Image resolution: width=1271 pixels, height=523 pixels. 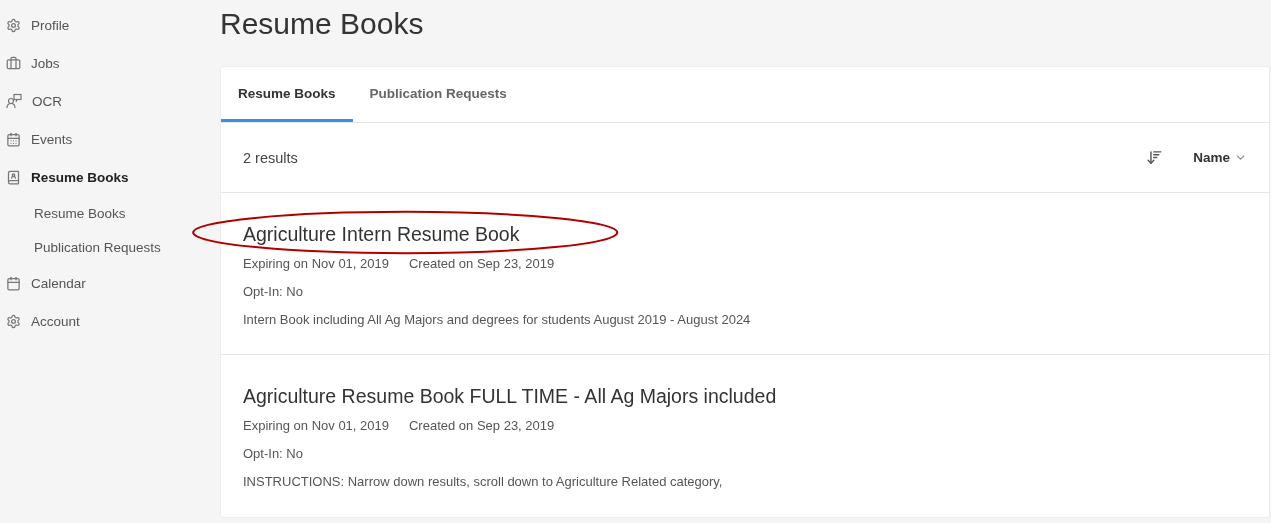 What do you see at coordinates (110, 101) in the screenshot?
I see `sidebar-item: OCR` at bounding box center [110, 101].